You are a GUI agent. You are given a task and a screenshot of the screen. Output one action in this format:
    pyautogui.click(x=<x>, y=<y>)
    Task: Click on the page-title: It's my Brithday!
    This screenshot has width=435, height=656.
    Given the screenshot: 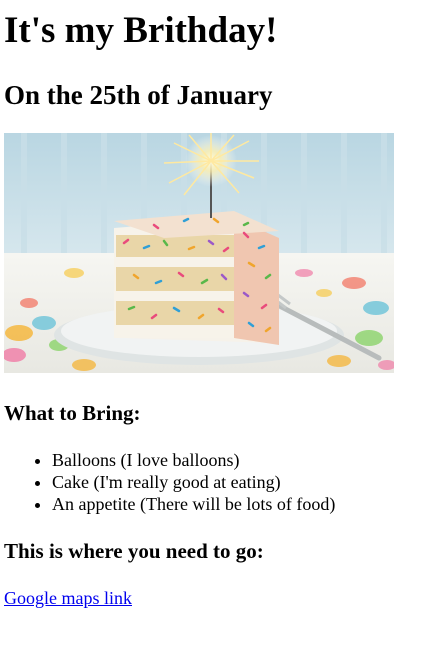 What is the action you would take?
    pyautogui.click(x=141, y=30)
    